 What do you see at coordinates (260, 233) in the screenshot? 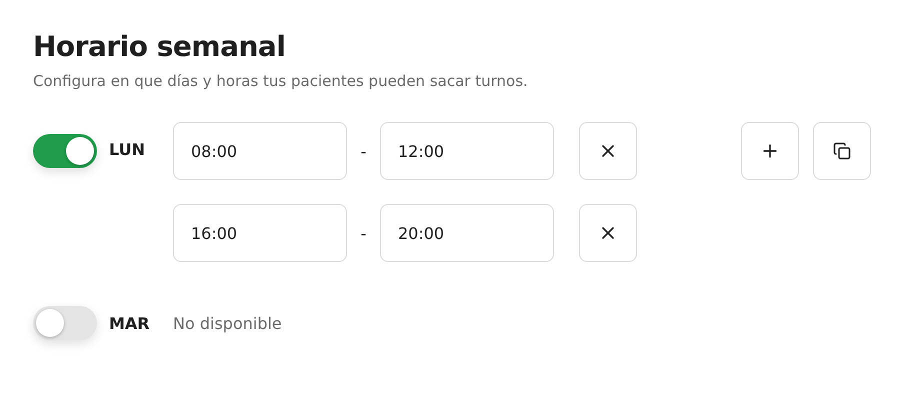
I see `start-time-field: 16:00` at bounding box center [260, 233].